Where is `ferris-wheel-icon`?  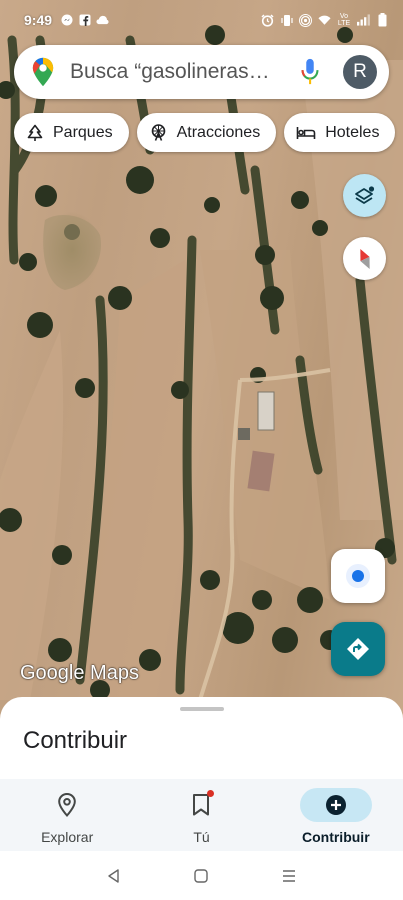
ferris-wheel-icon is located at coordinates (158, 132).